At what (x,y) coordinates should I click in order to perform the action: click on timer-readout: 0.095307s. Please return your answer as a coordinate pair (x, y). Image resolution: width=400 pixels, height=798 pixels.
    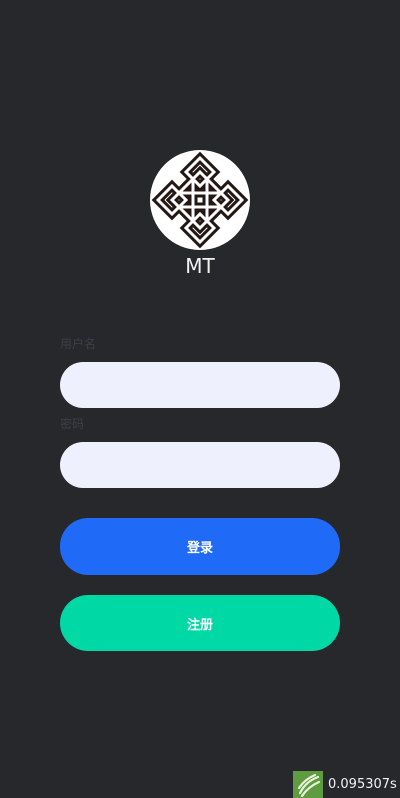
    Looking at the image, I should click on (362, 784).